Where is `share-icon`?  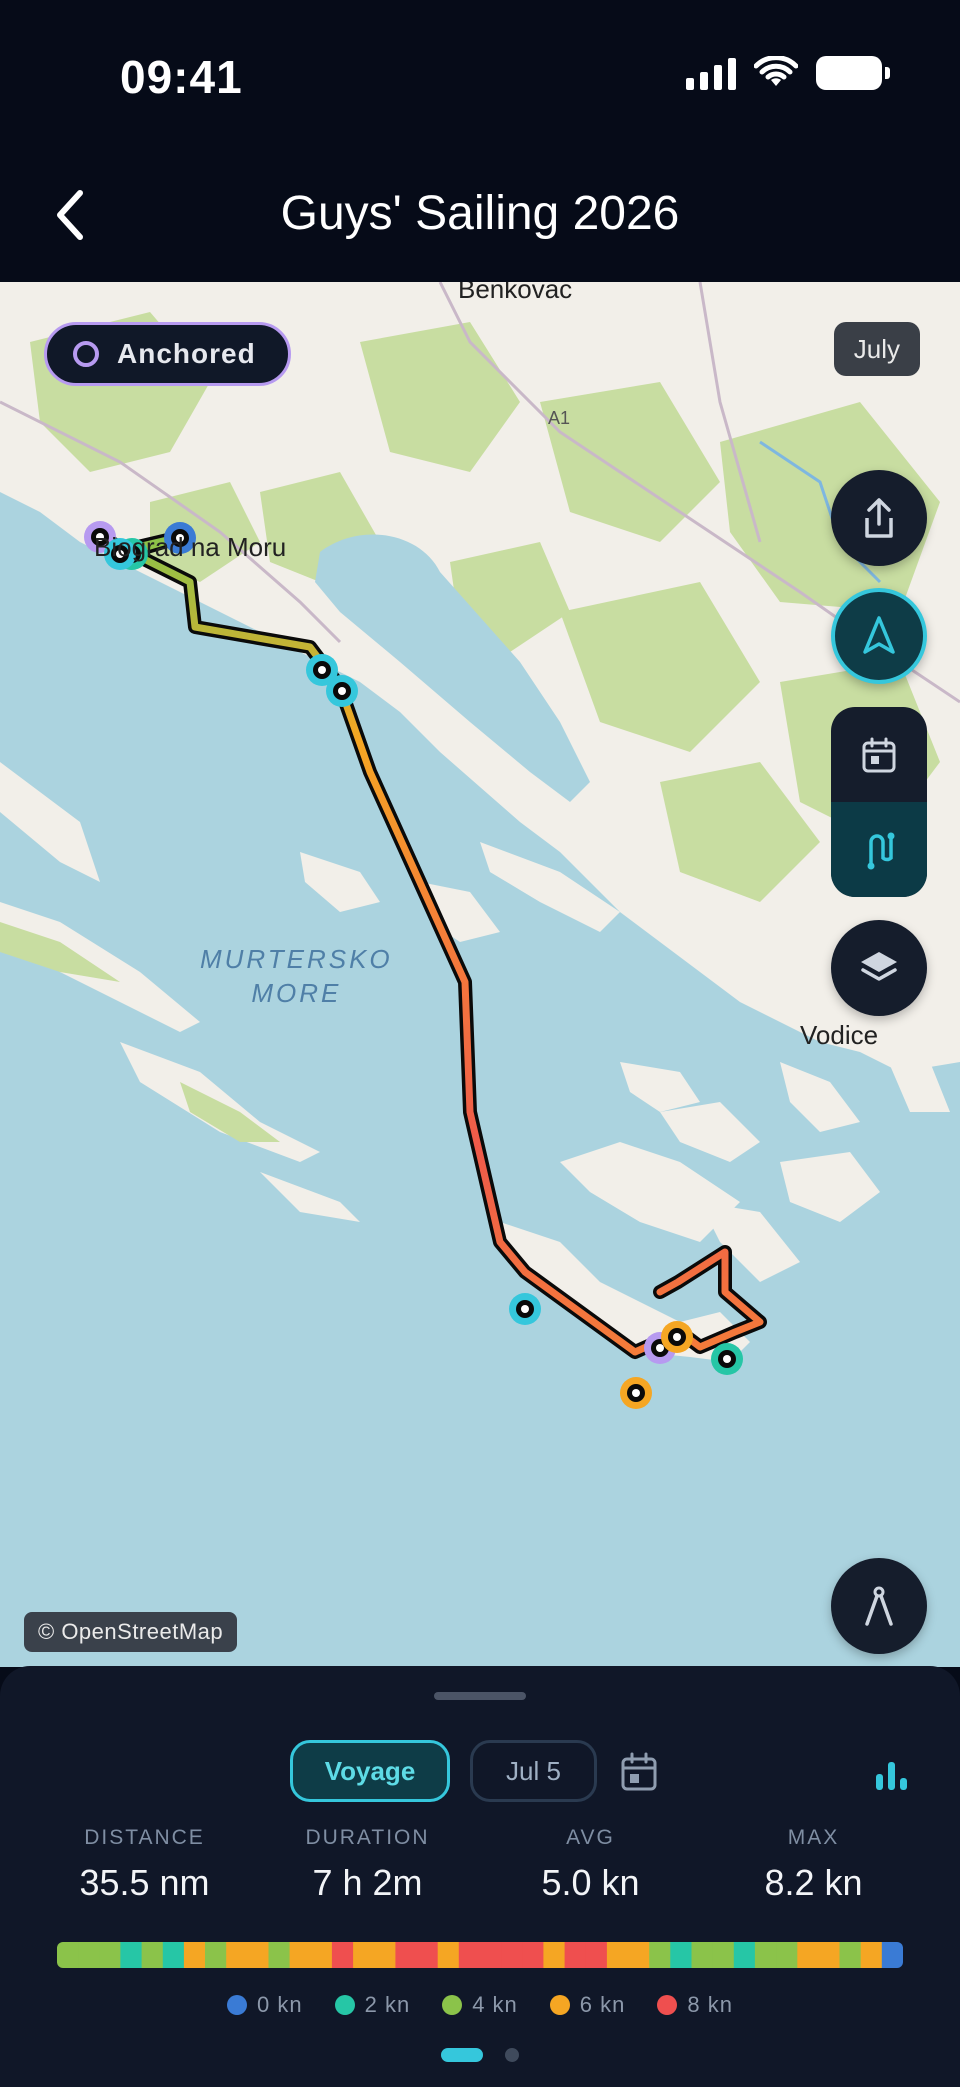 share-icon is located at coordinates (879, 518).